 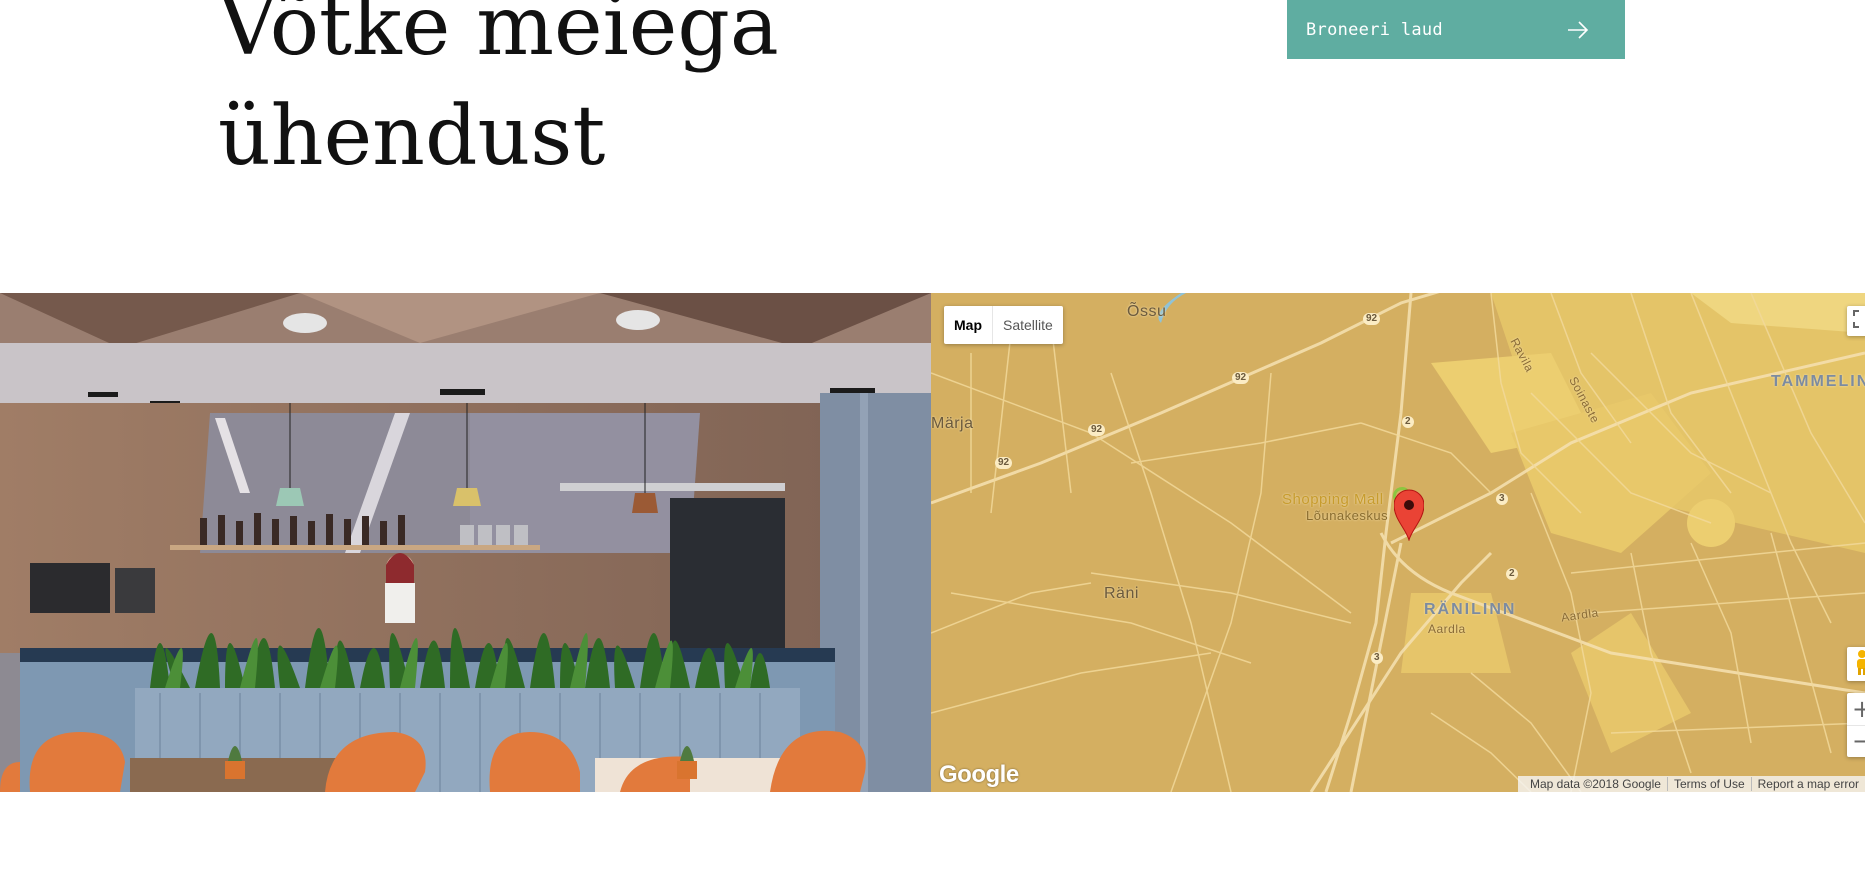 What do you see at coordinates (1147, 311) in the screenshot?
I see `place-label-ossu: Õssu` at bounding box center [1147, 311].